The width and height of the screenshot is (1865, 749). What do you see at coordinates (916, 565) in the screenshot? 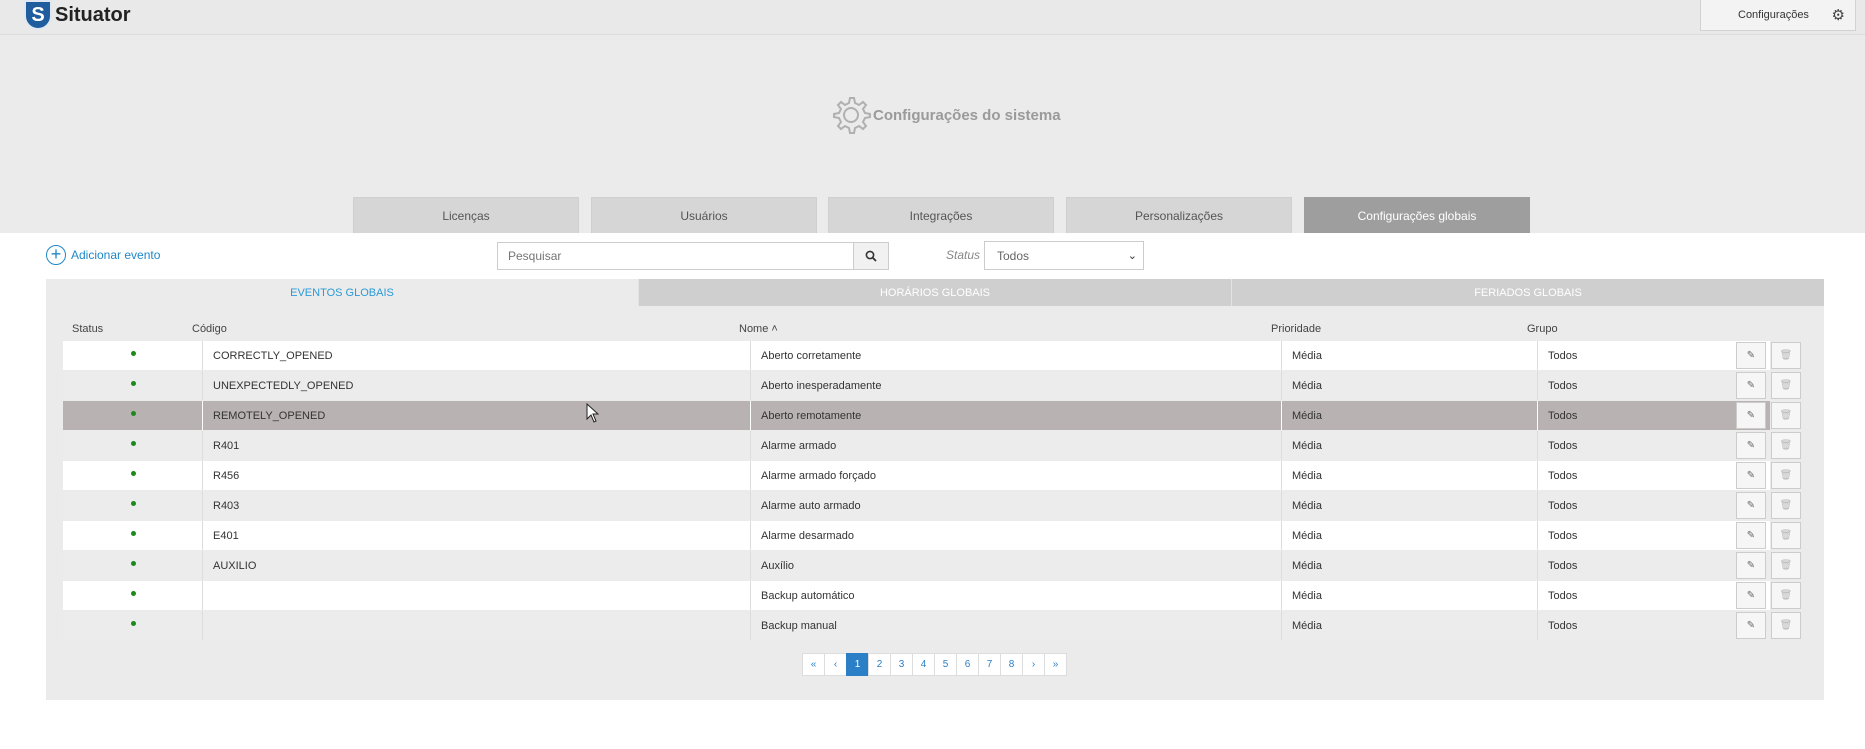
I see `table-row: AUXILIO Auxílio Média Todos` at bounding box center [916, 565].